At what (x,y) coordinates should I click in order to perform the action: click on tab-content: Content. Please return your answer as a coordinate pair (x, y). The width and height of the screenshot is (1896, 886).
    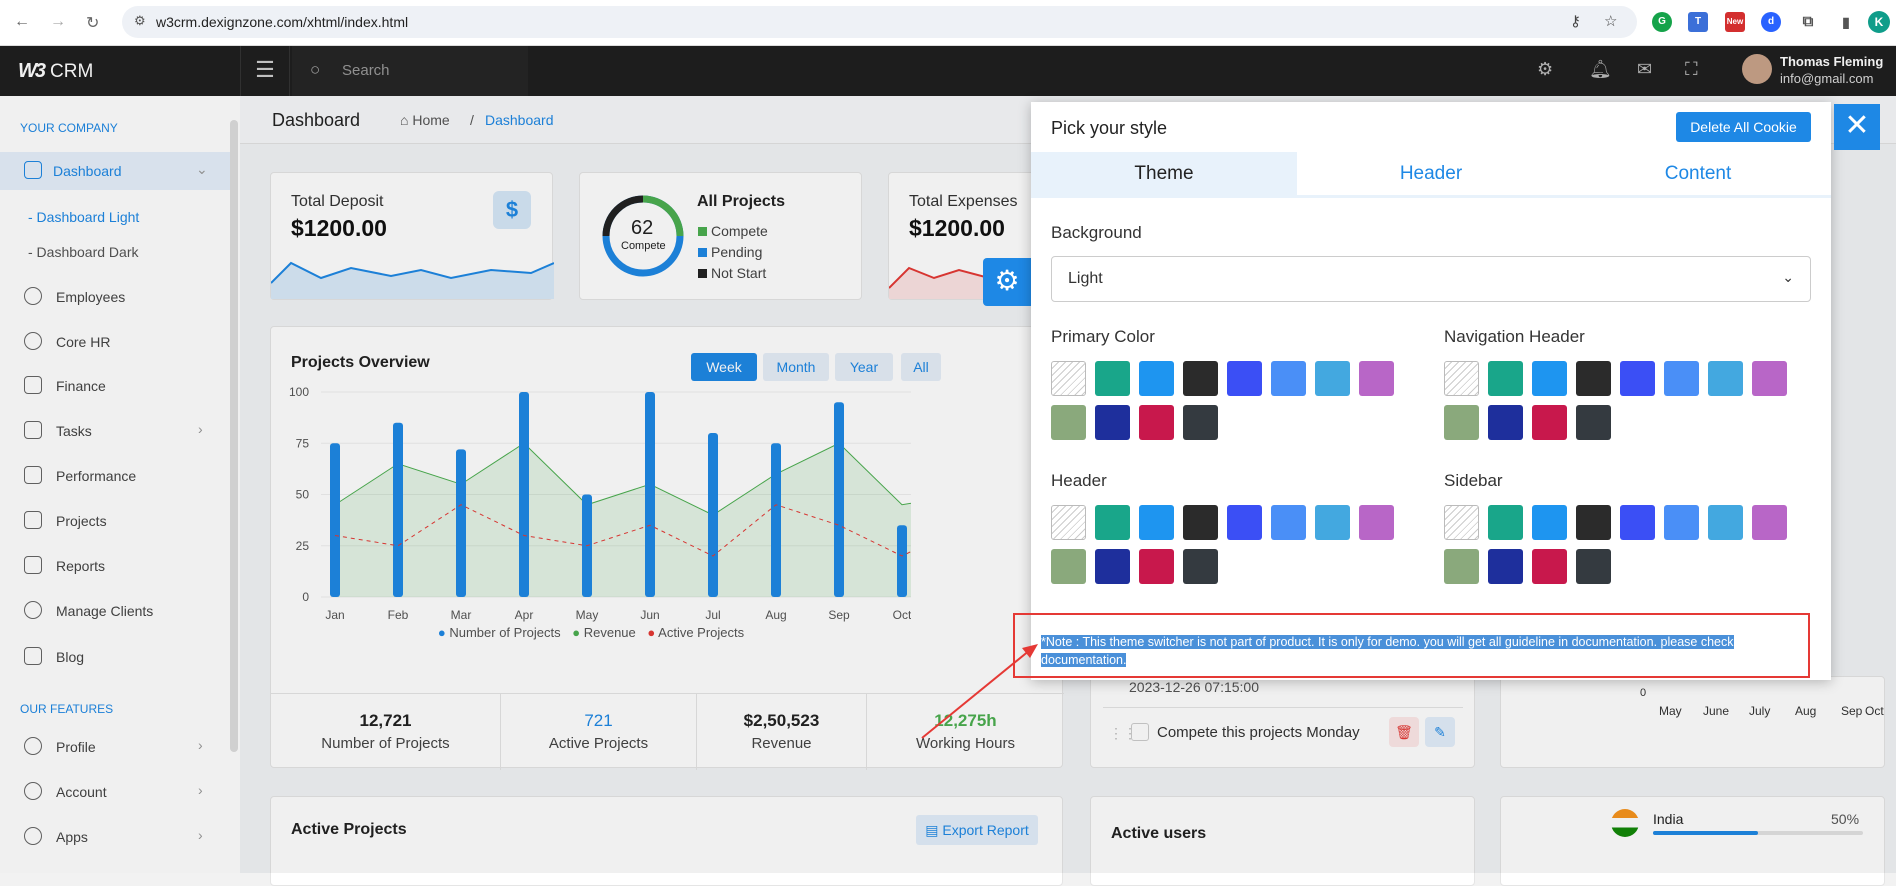
    Looking at the image, I should click on (1698, 174).